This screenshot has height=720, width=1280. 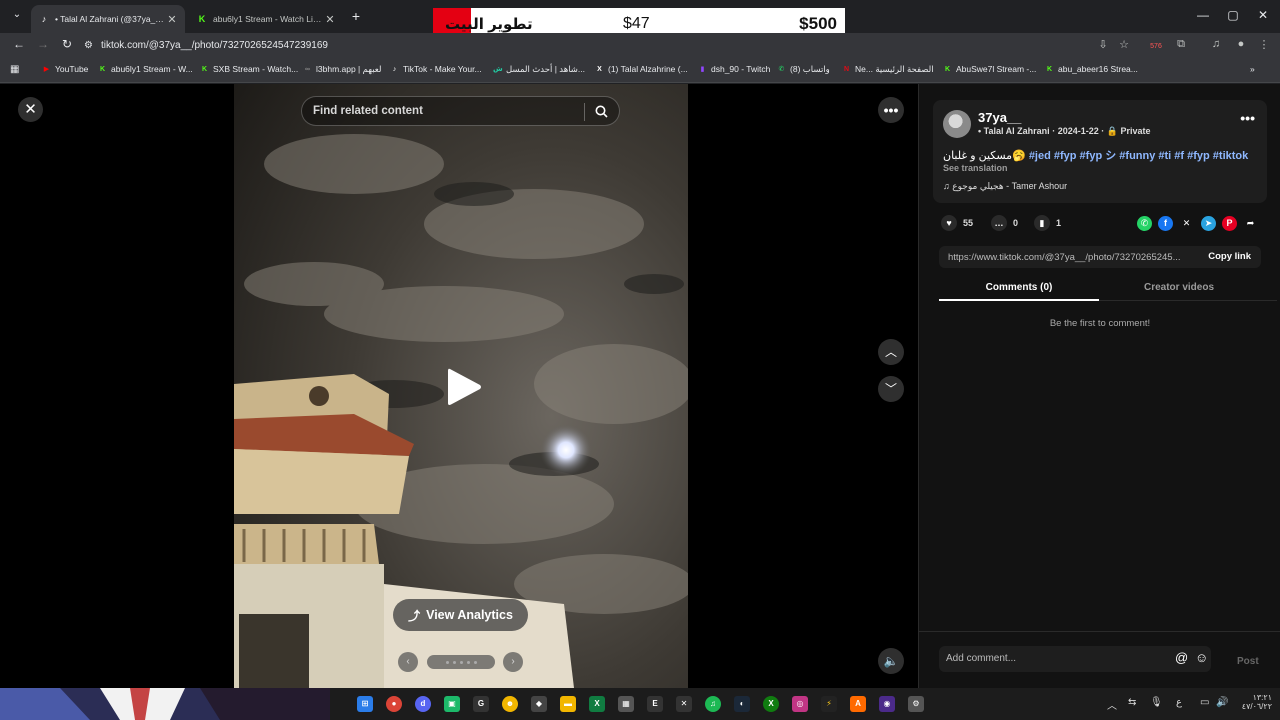 What do you see at coordinates (452, 704) in the screenshot?
I see `app-icon: ▣` at bounding box center [452, 704].